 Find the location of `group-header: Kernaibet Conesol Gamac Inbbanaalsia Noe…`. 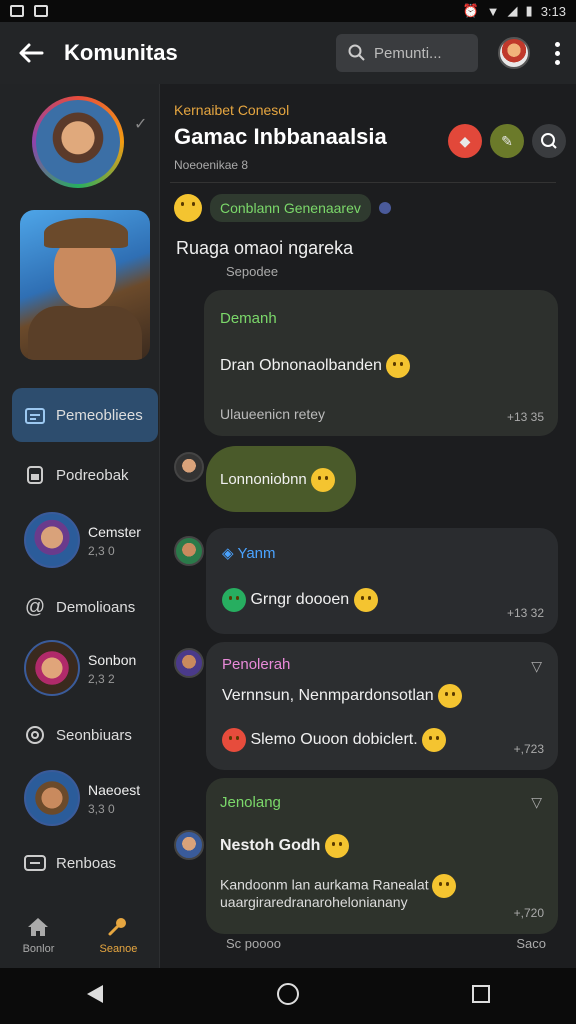

group-header: Kernaibet Conesol Gamac Inbbanaalsia Noe… is located at coordinates (370, 137).